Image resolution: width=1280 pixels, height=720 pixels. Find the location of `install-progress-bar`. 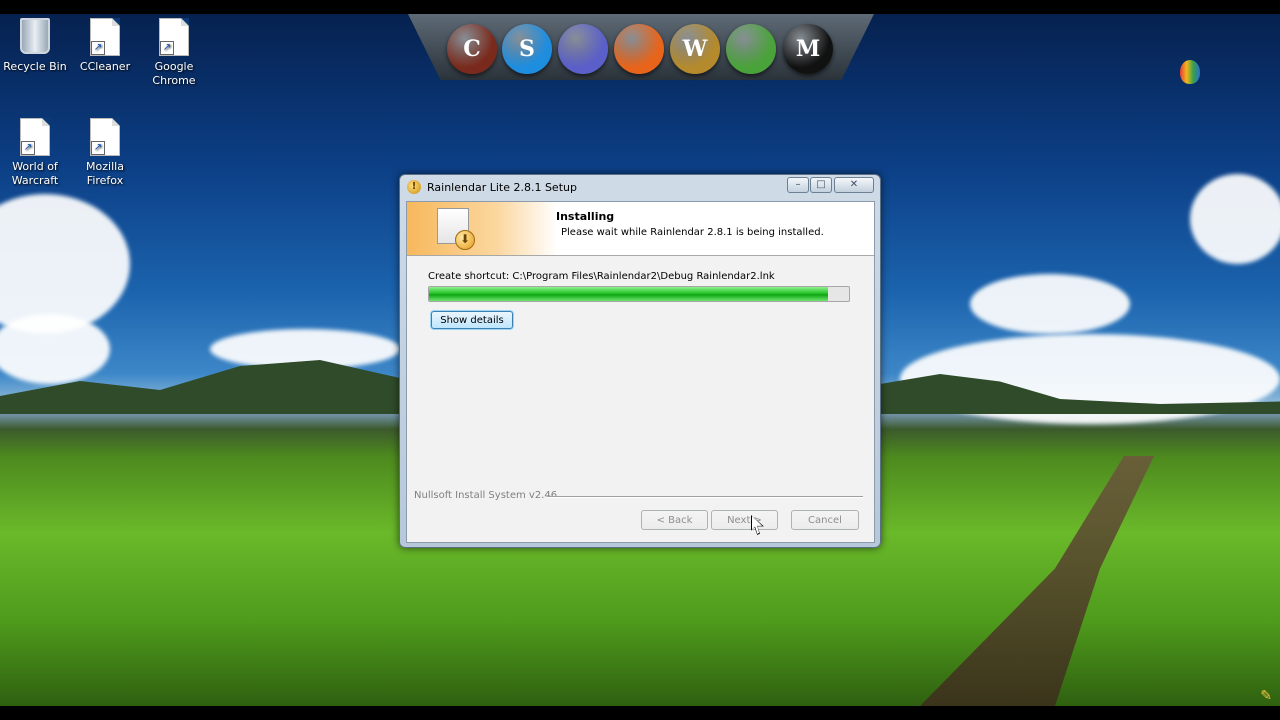

install-progress-bar is located at coordinates (639, 294).